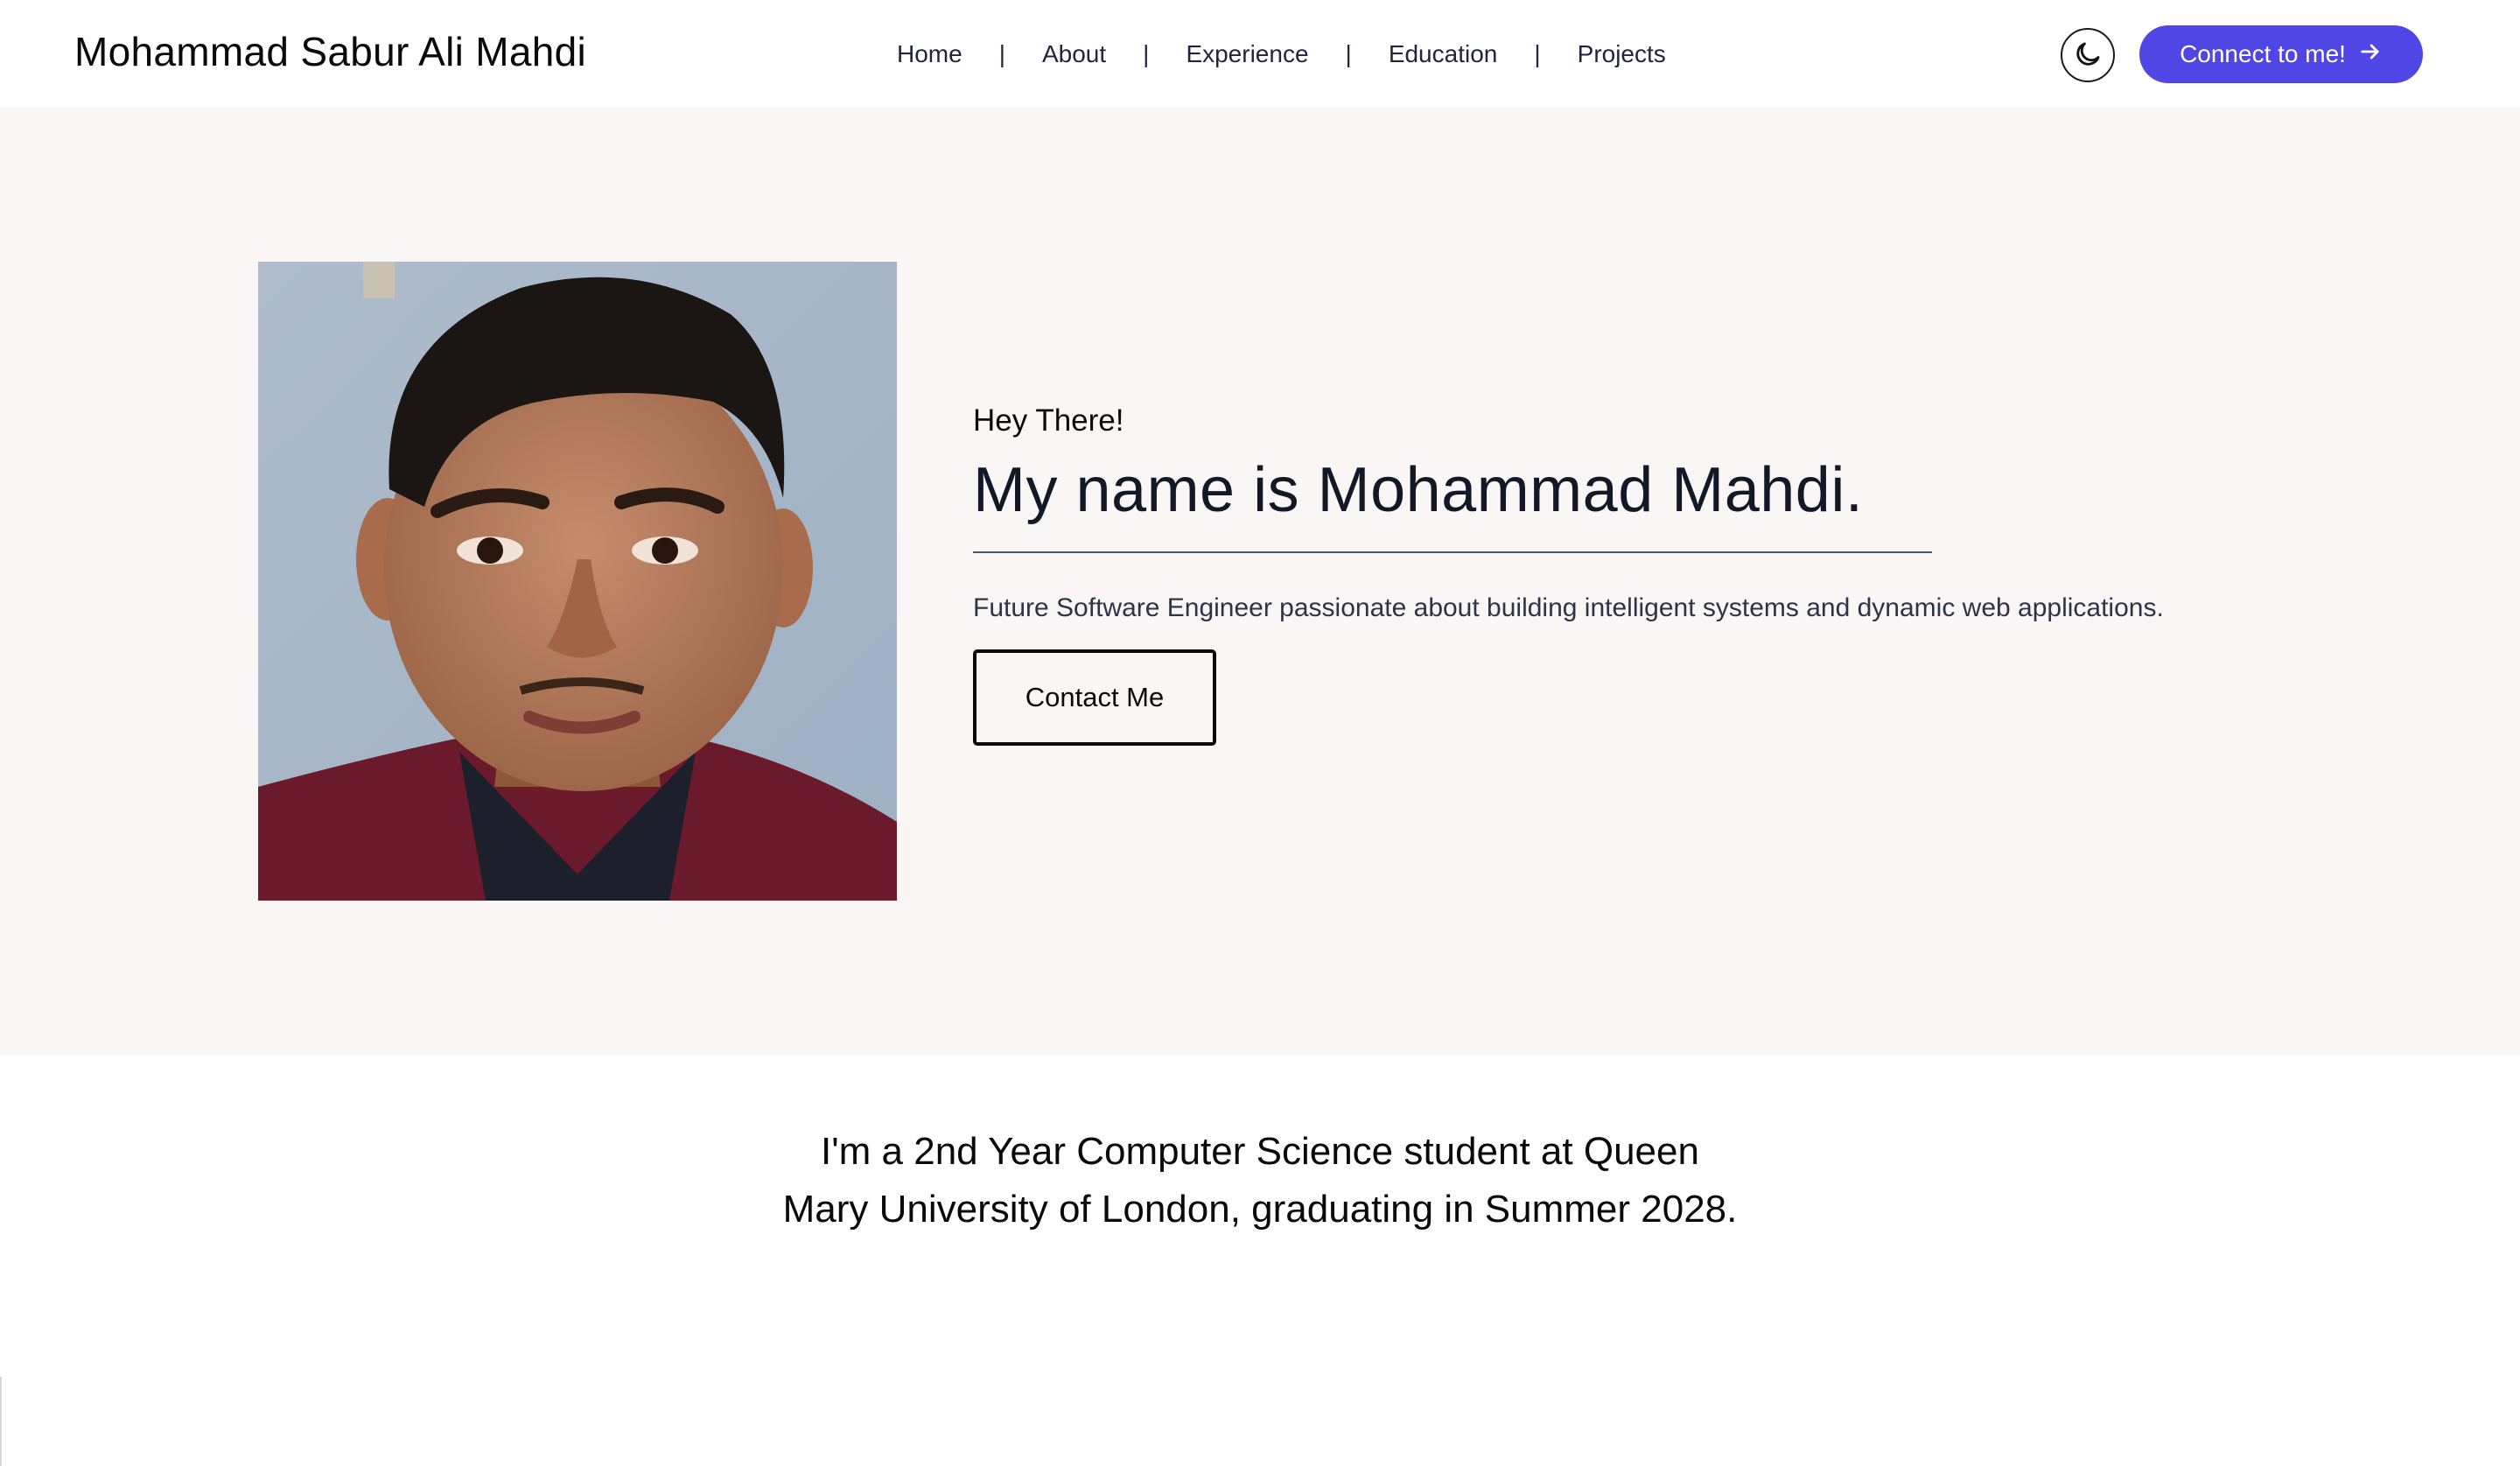 The image size is (2520, 1466). I want to click on profile-photo, so click(577, 581).